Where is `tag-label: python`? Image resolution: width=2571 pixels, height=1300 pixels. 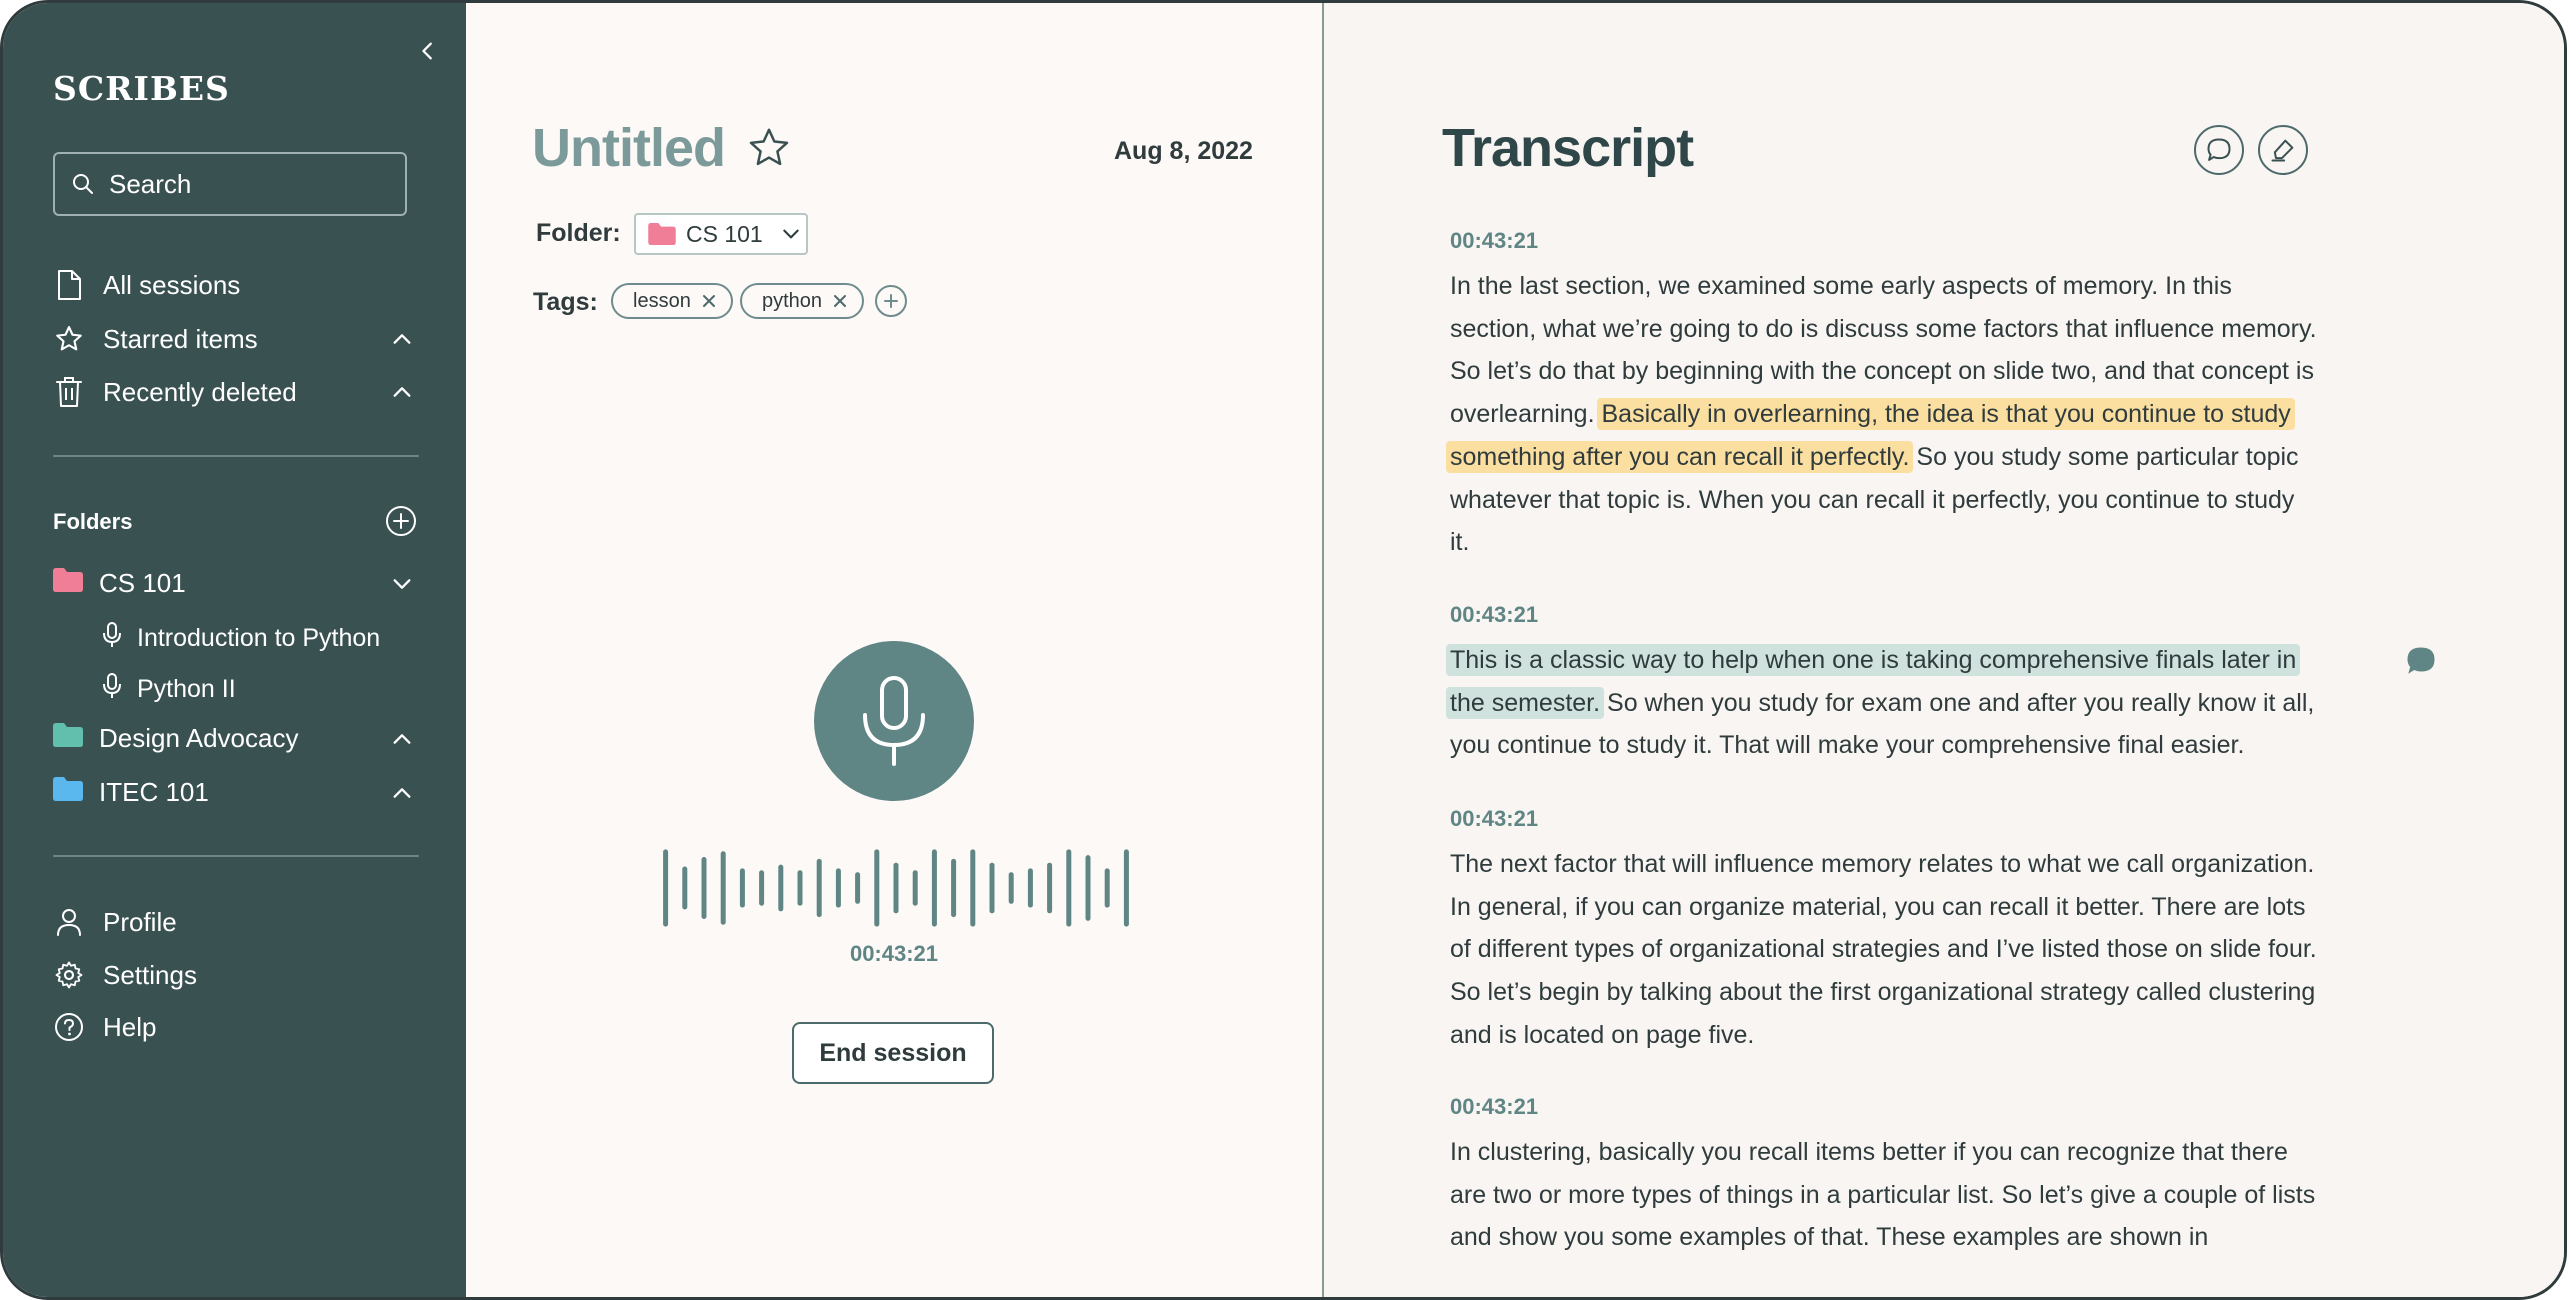 tag-label: python is located at coordinates (792, 300).